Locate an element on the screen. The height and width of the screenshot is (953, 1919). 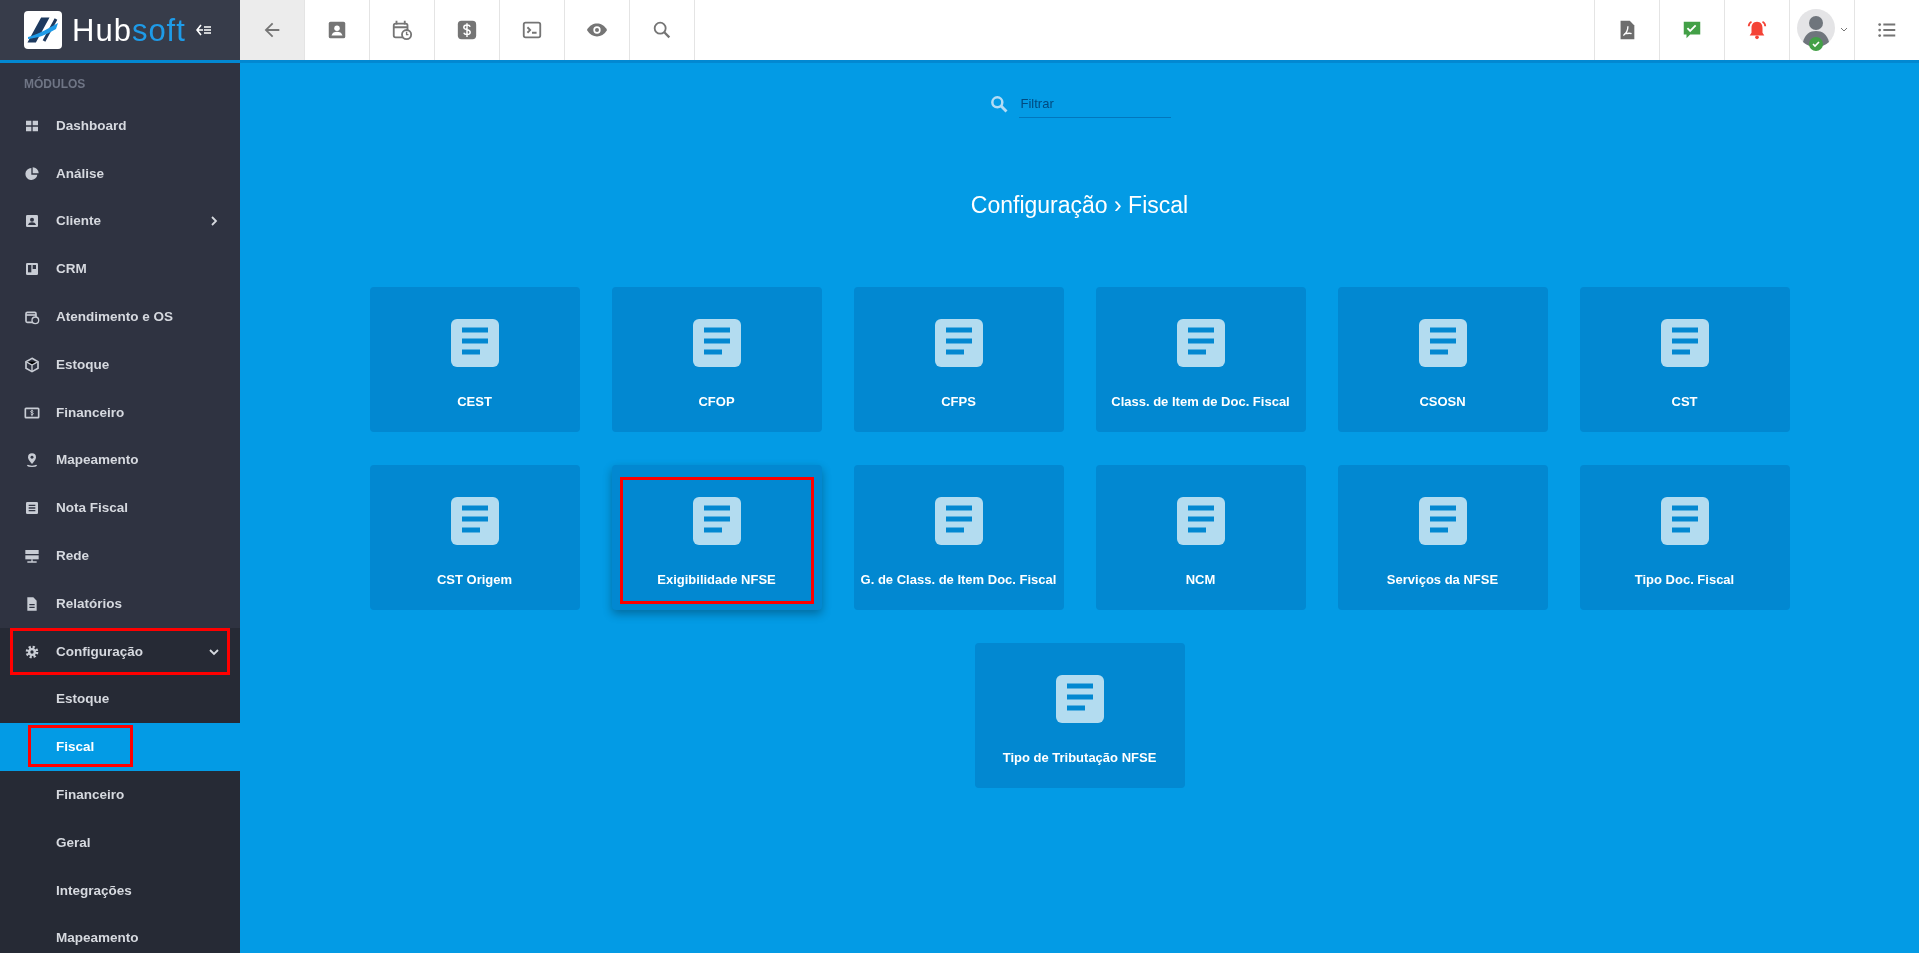
sidebar-item: Análise is located at coordinates (120, 173).